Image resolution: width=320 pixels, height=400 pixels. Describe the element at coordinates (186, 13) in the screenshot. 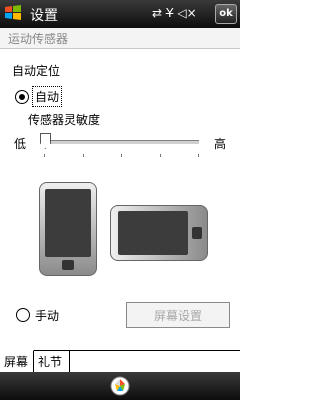

I see `speaker-icon: ◁×` at that location.